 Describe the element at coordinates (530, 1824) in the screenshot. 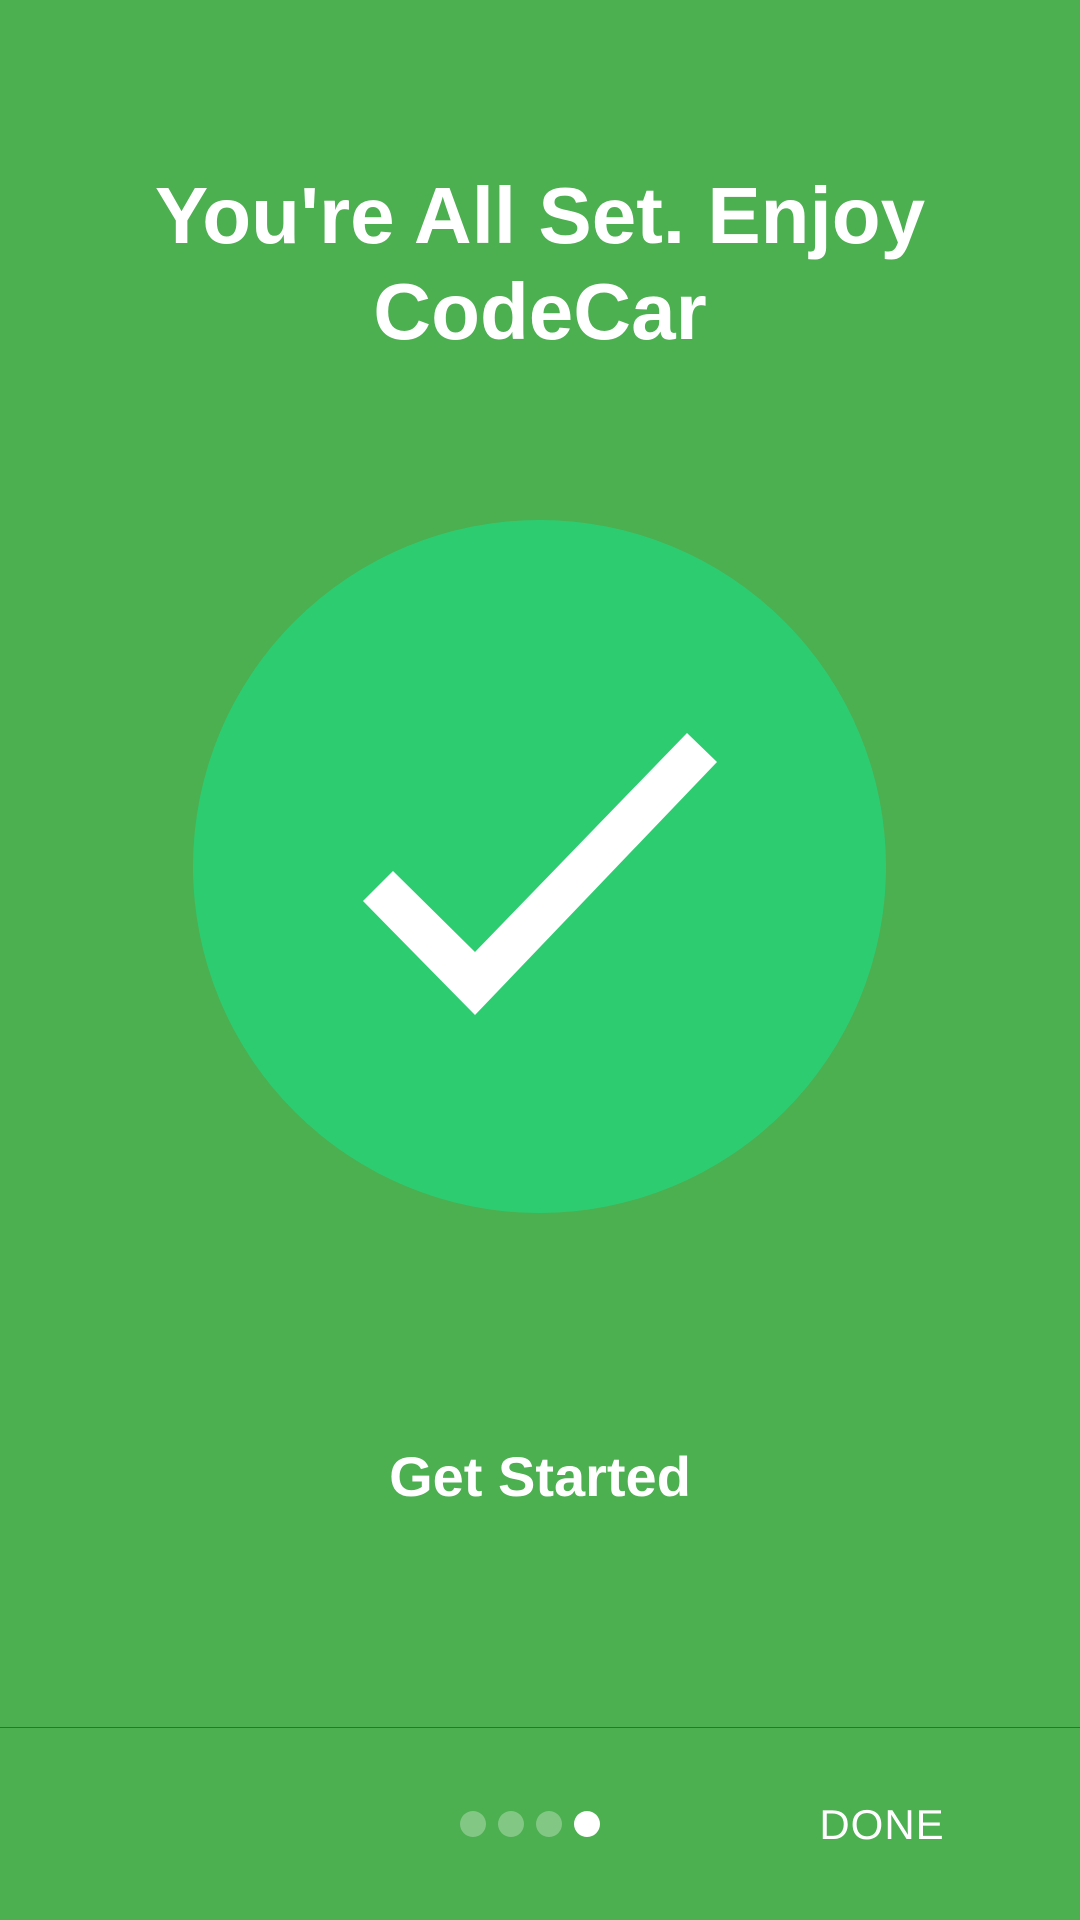

I see `page-indicator` at that location.